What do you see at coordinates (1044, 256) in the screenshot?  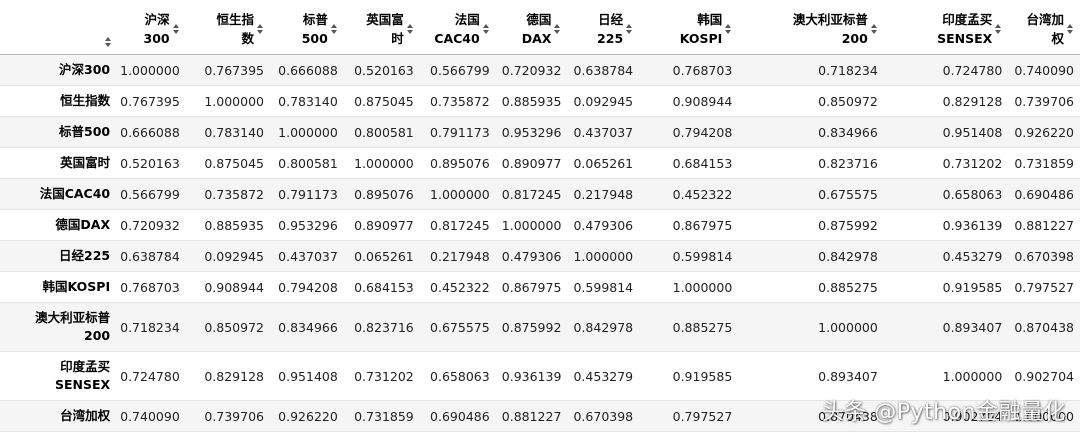 I see `table-cell: 0.670398` at bounding box center [1044, 256].